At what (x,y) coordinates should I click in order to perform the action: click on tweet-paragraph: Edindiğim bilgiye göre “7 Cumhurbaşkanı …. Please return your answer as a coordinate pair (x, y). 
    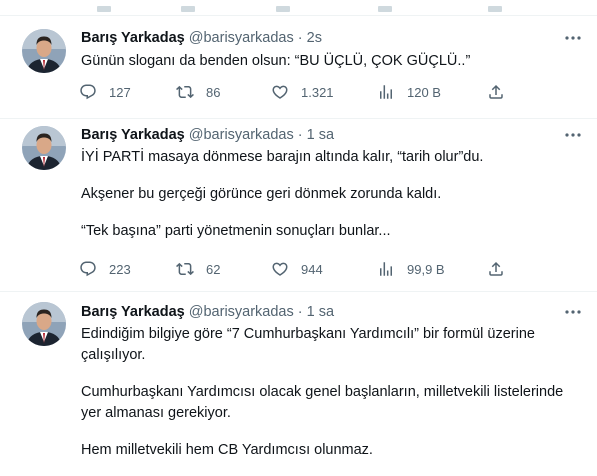
    Looking at the image, I should click on (308, 344).